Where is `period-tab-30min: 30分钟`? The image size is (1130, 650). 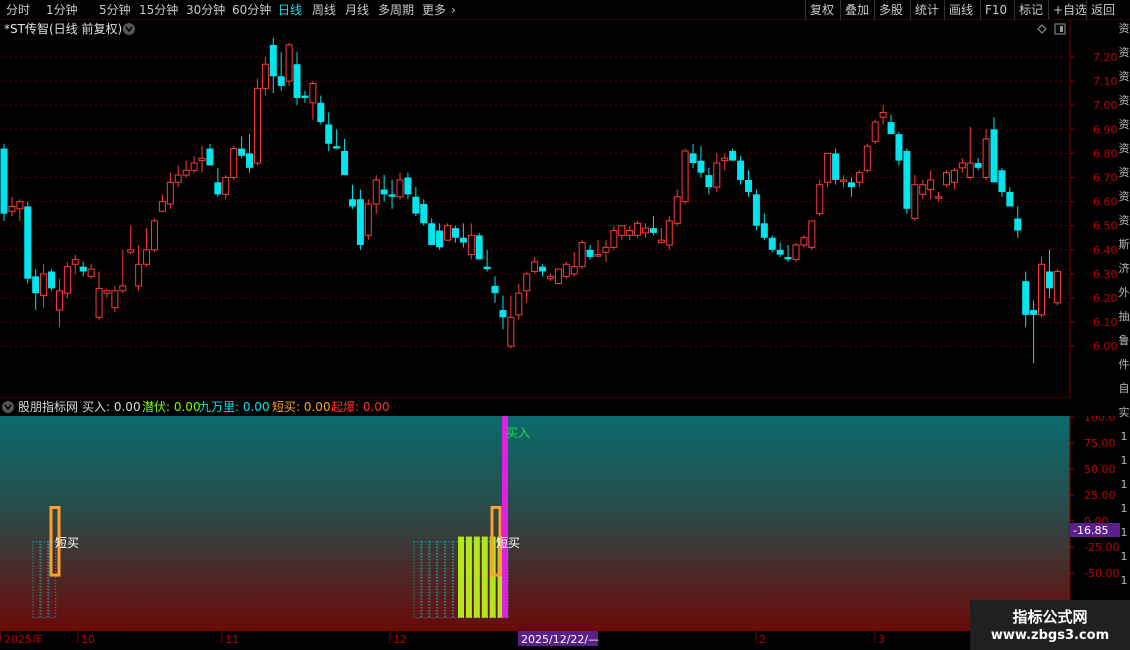 period-tab-30min: 30分钟 is located at coordinates (205, 10).